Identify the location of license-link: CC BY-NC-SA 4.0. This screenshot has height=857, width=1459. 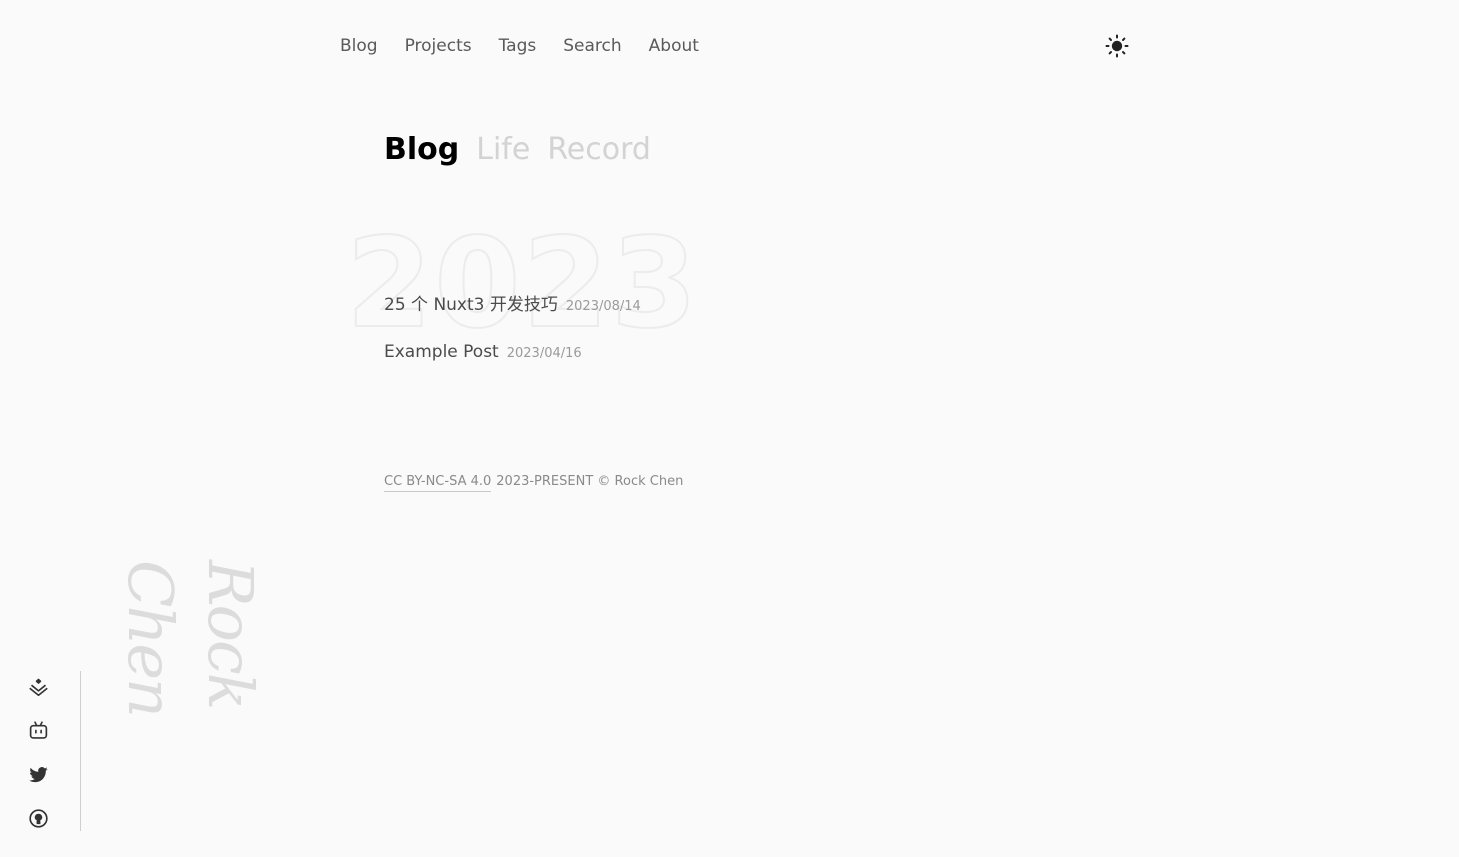
(438, 483).